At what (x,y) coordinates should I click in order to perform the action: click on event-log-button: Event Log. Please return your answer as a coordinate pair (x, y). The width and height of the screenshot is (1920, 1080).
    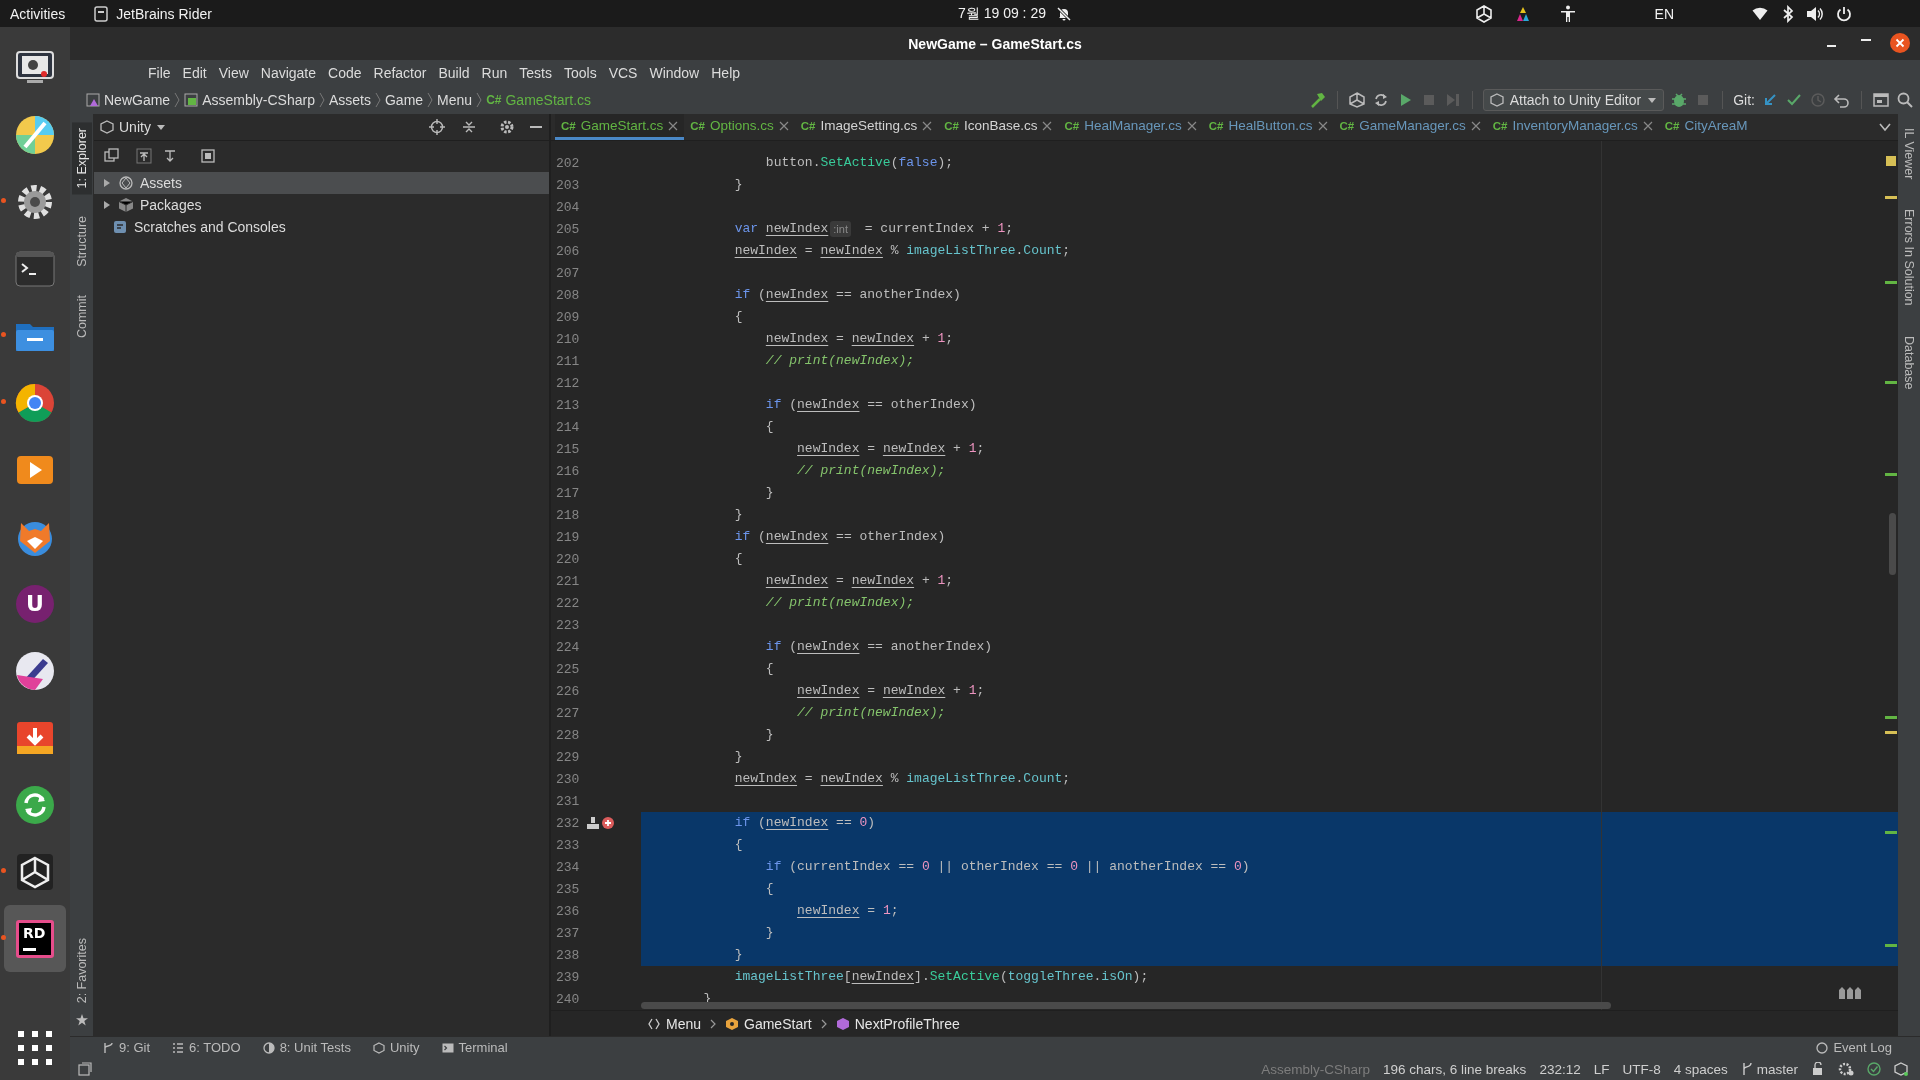
    Looking at the image, I should click on (1854, 1047).